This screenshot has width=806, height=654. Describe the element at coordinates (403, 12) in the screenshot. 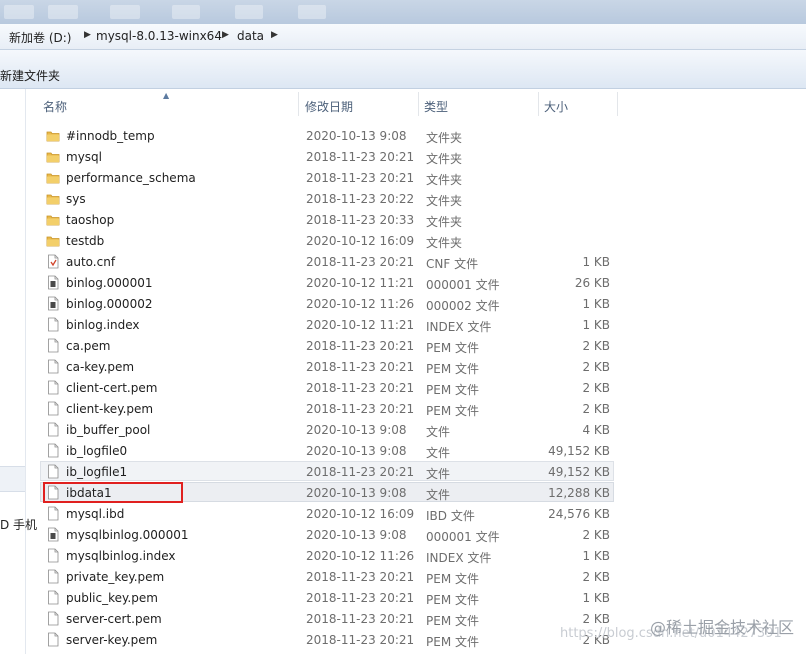

I see `menu-bar` at that location.